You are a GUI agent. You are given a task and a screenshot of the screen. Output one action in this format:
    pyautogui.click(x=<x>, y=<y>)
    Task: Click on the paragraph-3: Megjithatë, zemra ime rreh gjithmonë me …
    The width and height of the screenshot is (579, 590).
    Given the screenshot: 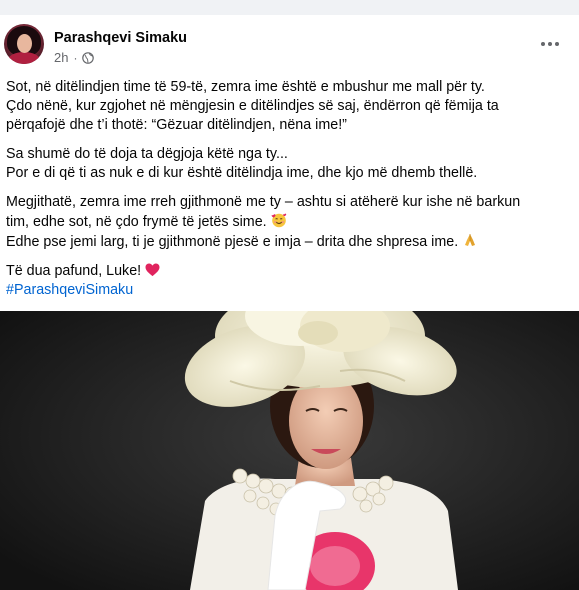 What is the action you would take?
    pyautogui.click(x=288, y=222)
    